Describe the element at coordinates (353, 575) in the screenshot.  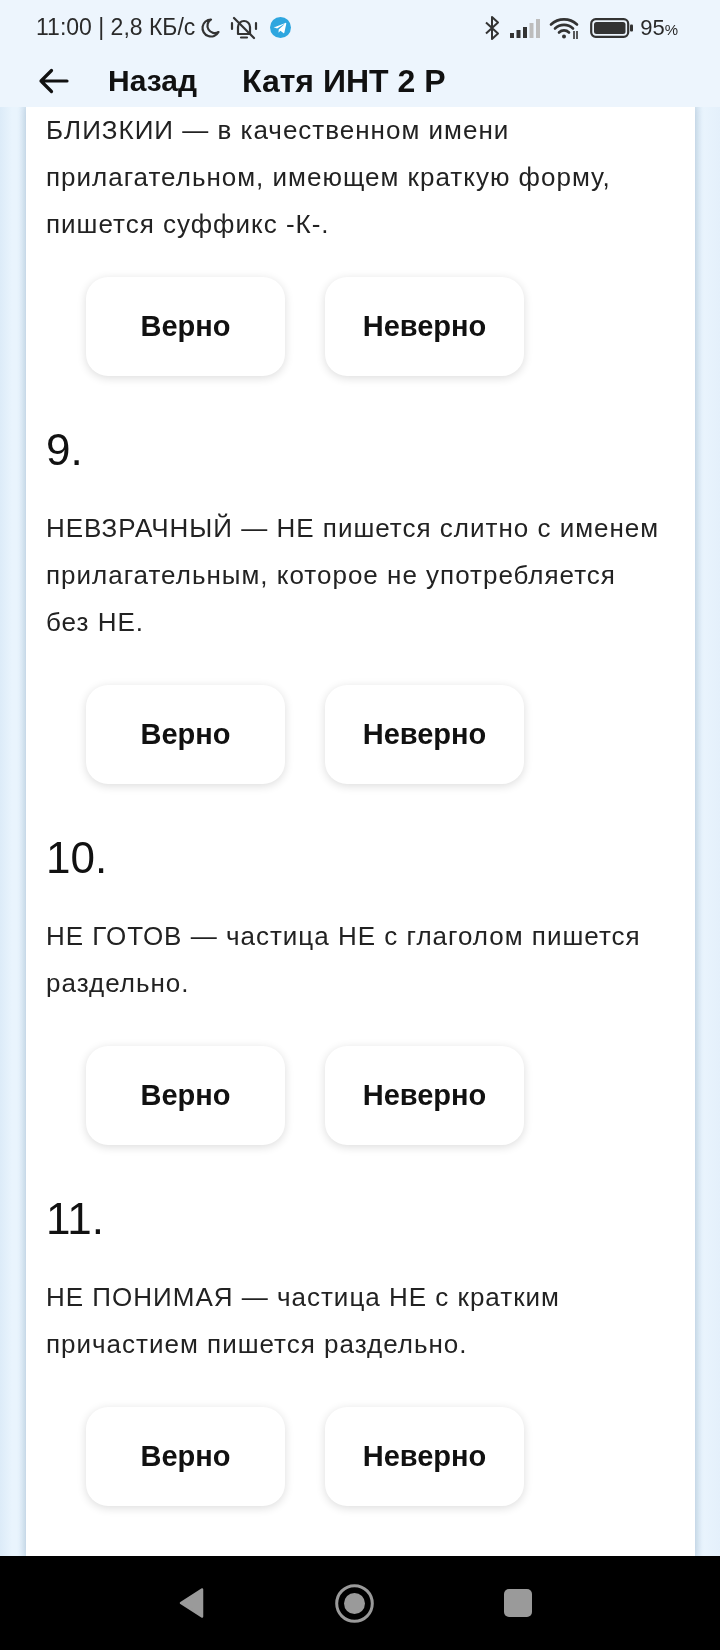
I see `question-statement: НЕВЗРАЧНЫЙ — НЕ пишется слитно с именем прилагательным, которое не употребляется без НЕ.` at that location.